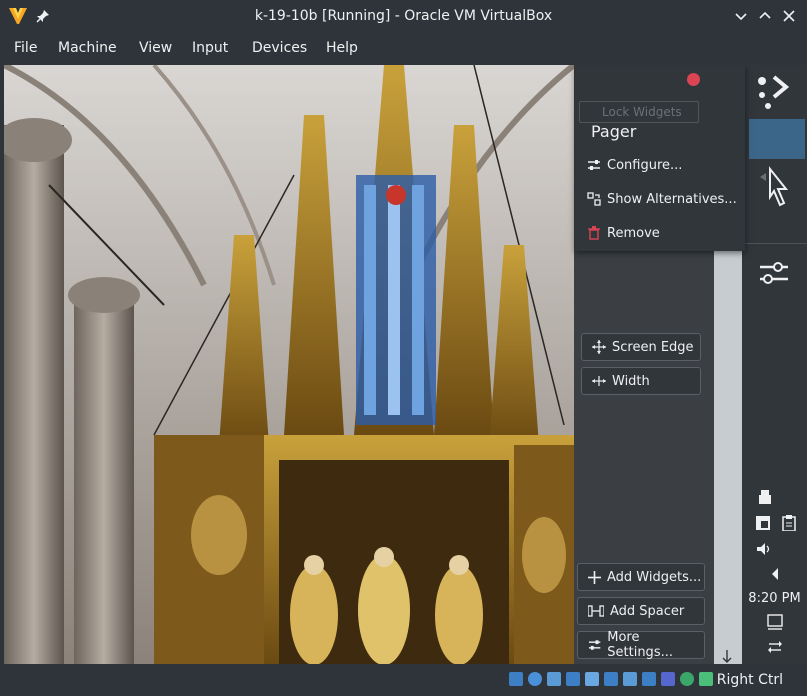 The image size is (807, 696). Describe the element at coordinates (772, 91) in the screenshot. I see `application-launcher-icon` at that location.